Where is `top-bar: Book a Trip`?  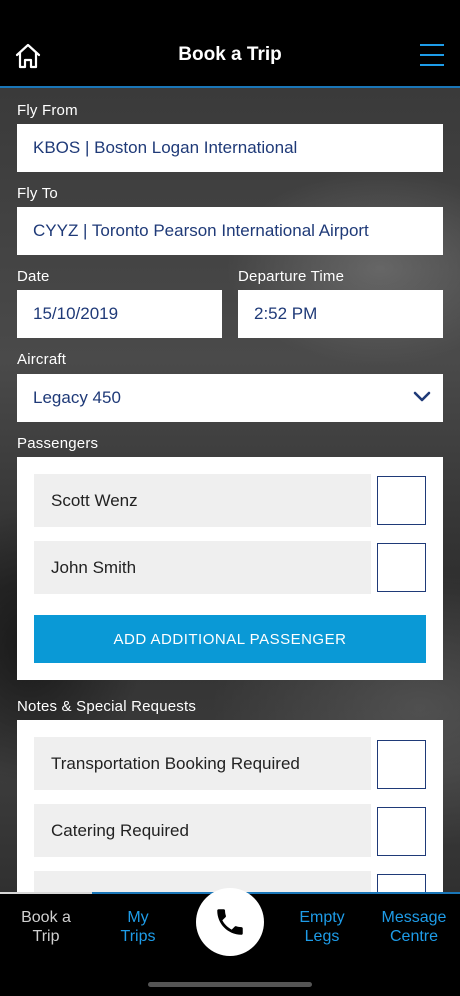 top-bar: Book a Trip is located at coordinates (230, 44).